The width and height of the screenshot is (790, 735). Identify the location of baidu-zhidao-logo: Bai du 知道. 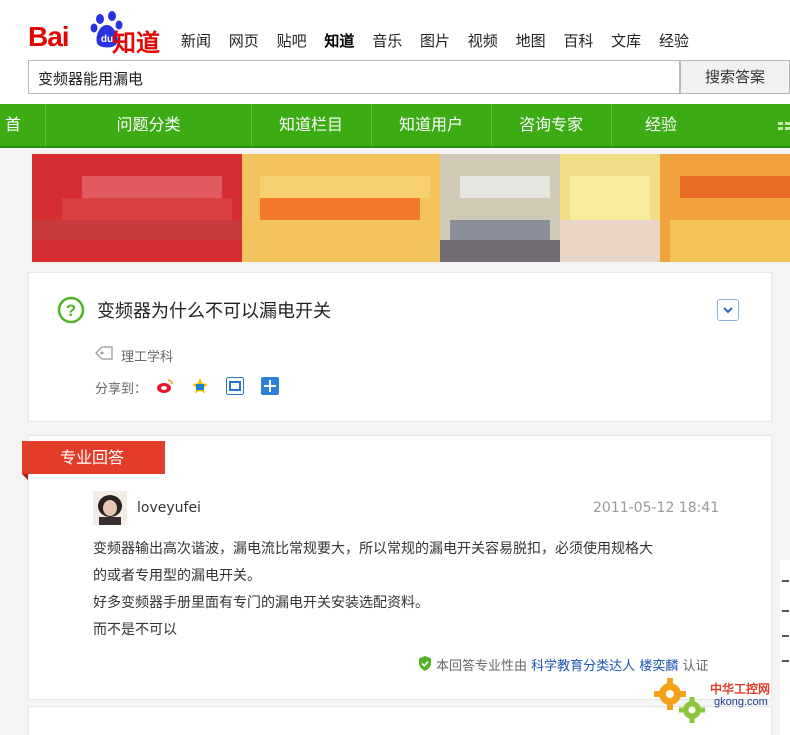
(95, 33).